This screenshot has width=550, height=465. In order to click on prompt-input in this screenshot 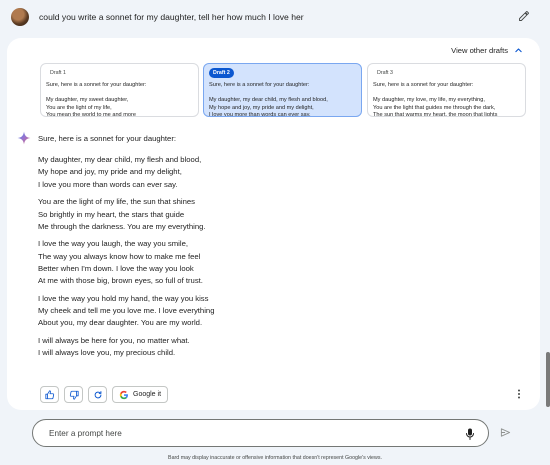, I will do `click(244, 433)`.